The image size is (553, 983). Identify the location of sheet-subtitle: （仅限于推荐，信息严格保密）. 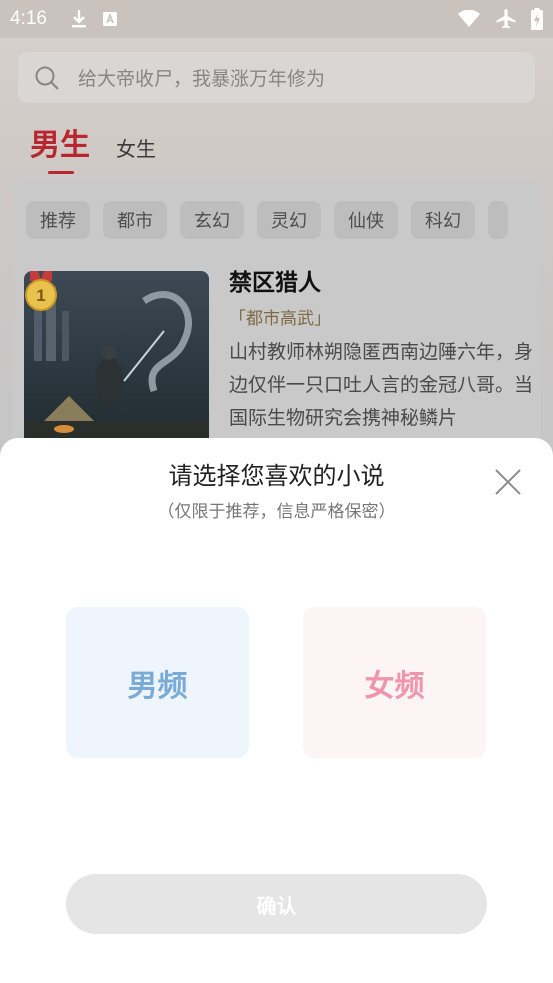
(276, 512).